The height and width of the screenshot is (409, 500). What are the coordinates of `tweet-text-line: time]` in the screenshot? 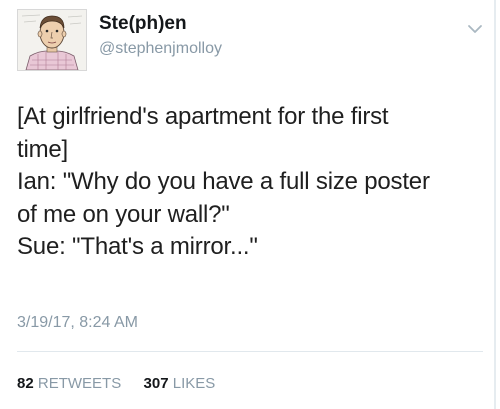 It's located at (43, 149).